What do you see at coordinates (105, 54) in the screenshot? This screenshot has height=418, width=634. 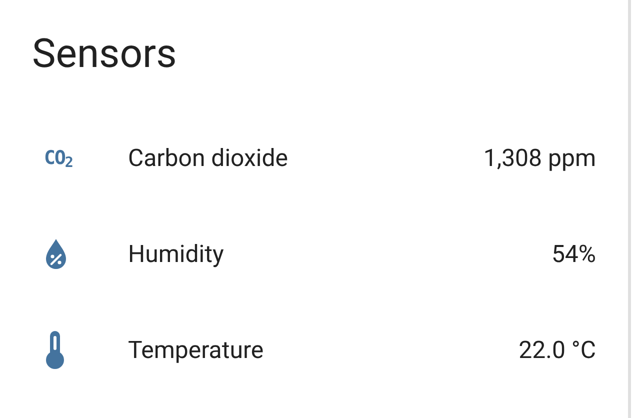 I see `card-title: Sensors` at bounding box center [105, 54].